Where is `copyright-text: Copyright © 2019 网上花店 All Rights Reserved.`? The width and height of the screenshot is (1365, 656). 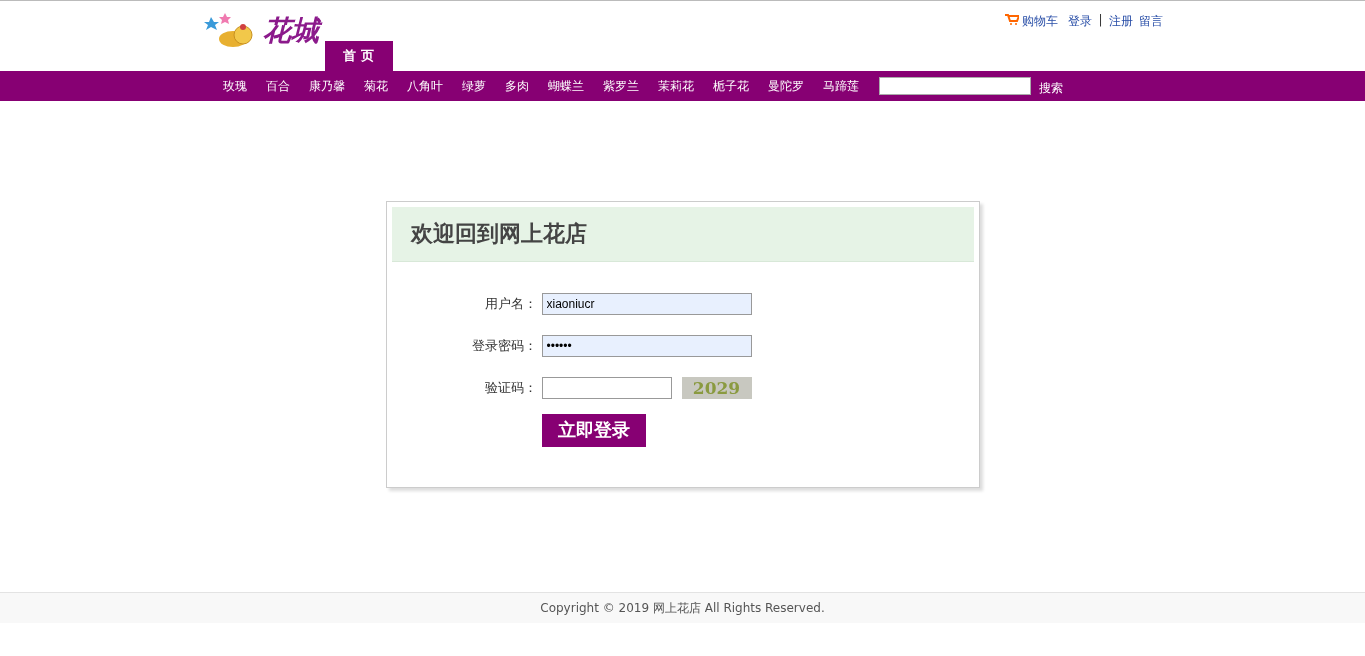
copyright-text: Copyright © 2019 网上花店 All Rights Reserved. is located at coordinates (682, 608).